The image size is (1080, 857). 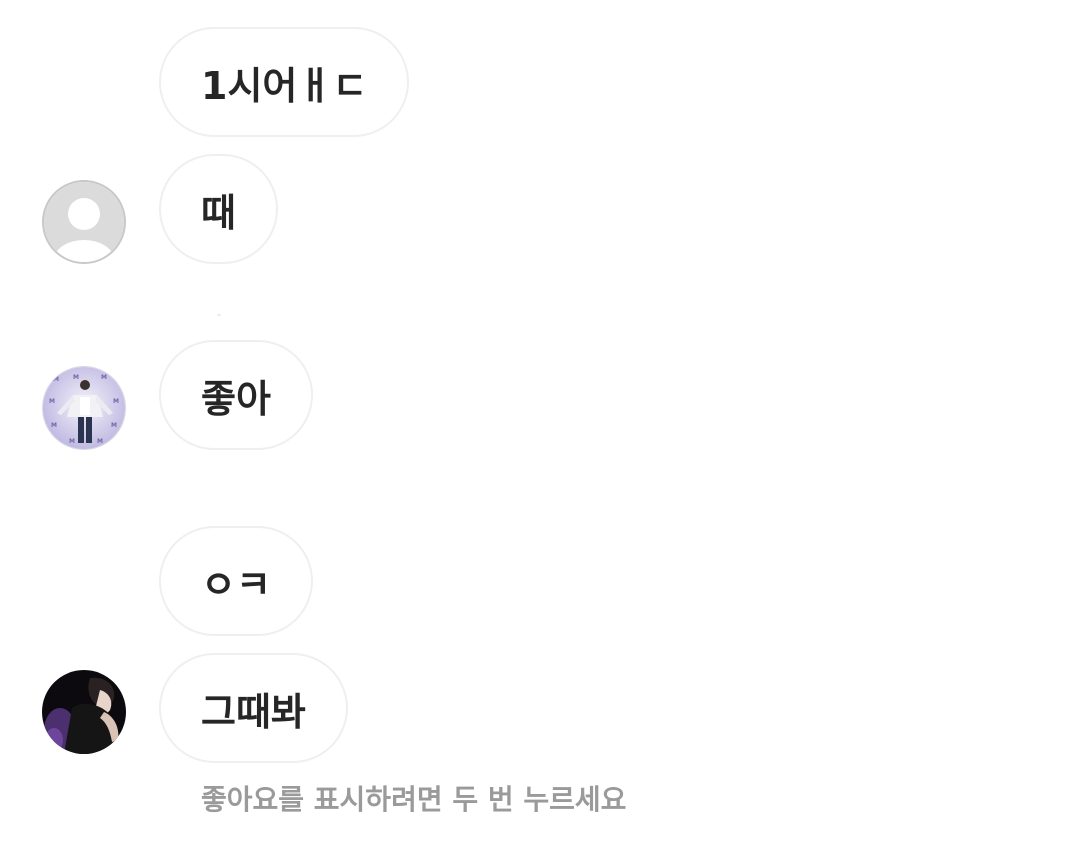 I want to click on message-bubble: 그때봐, so click(x=253, y=708).